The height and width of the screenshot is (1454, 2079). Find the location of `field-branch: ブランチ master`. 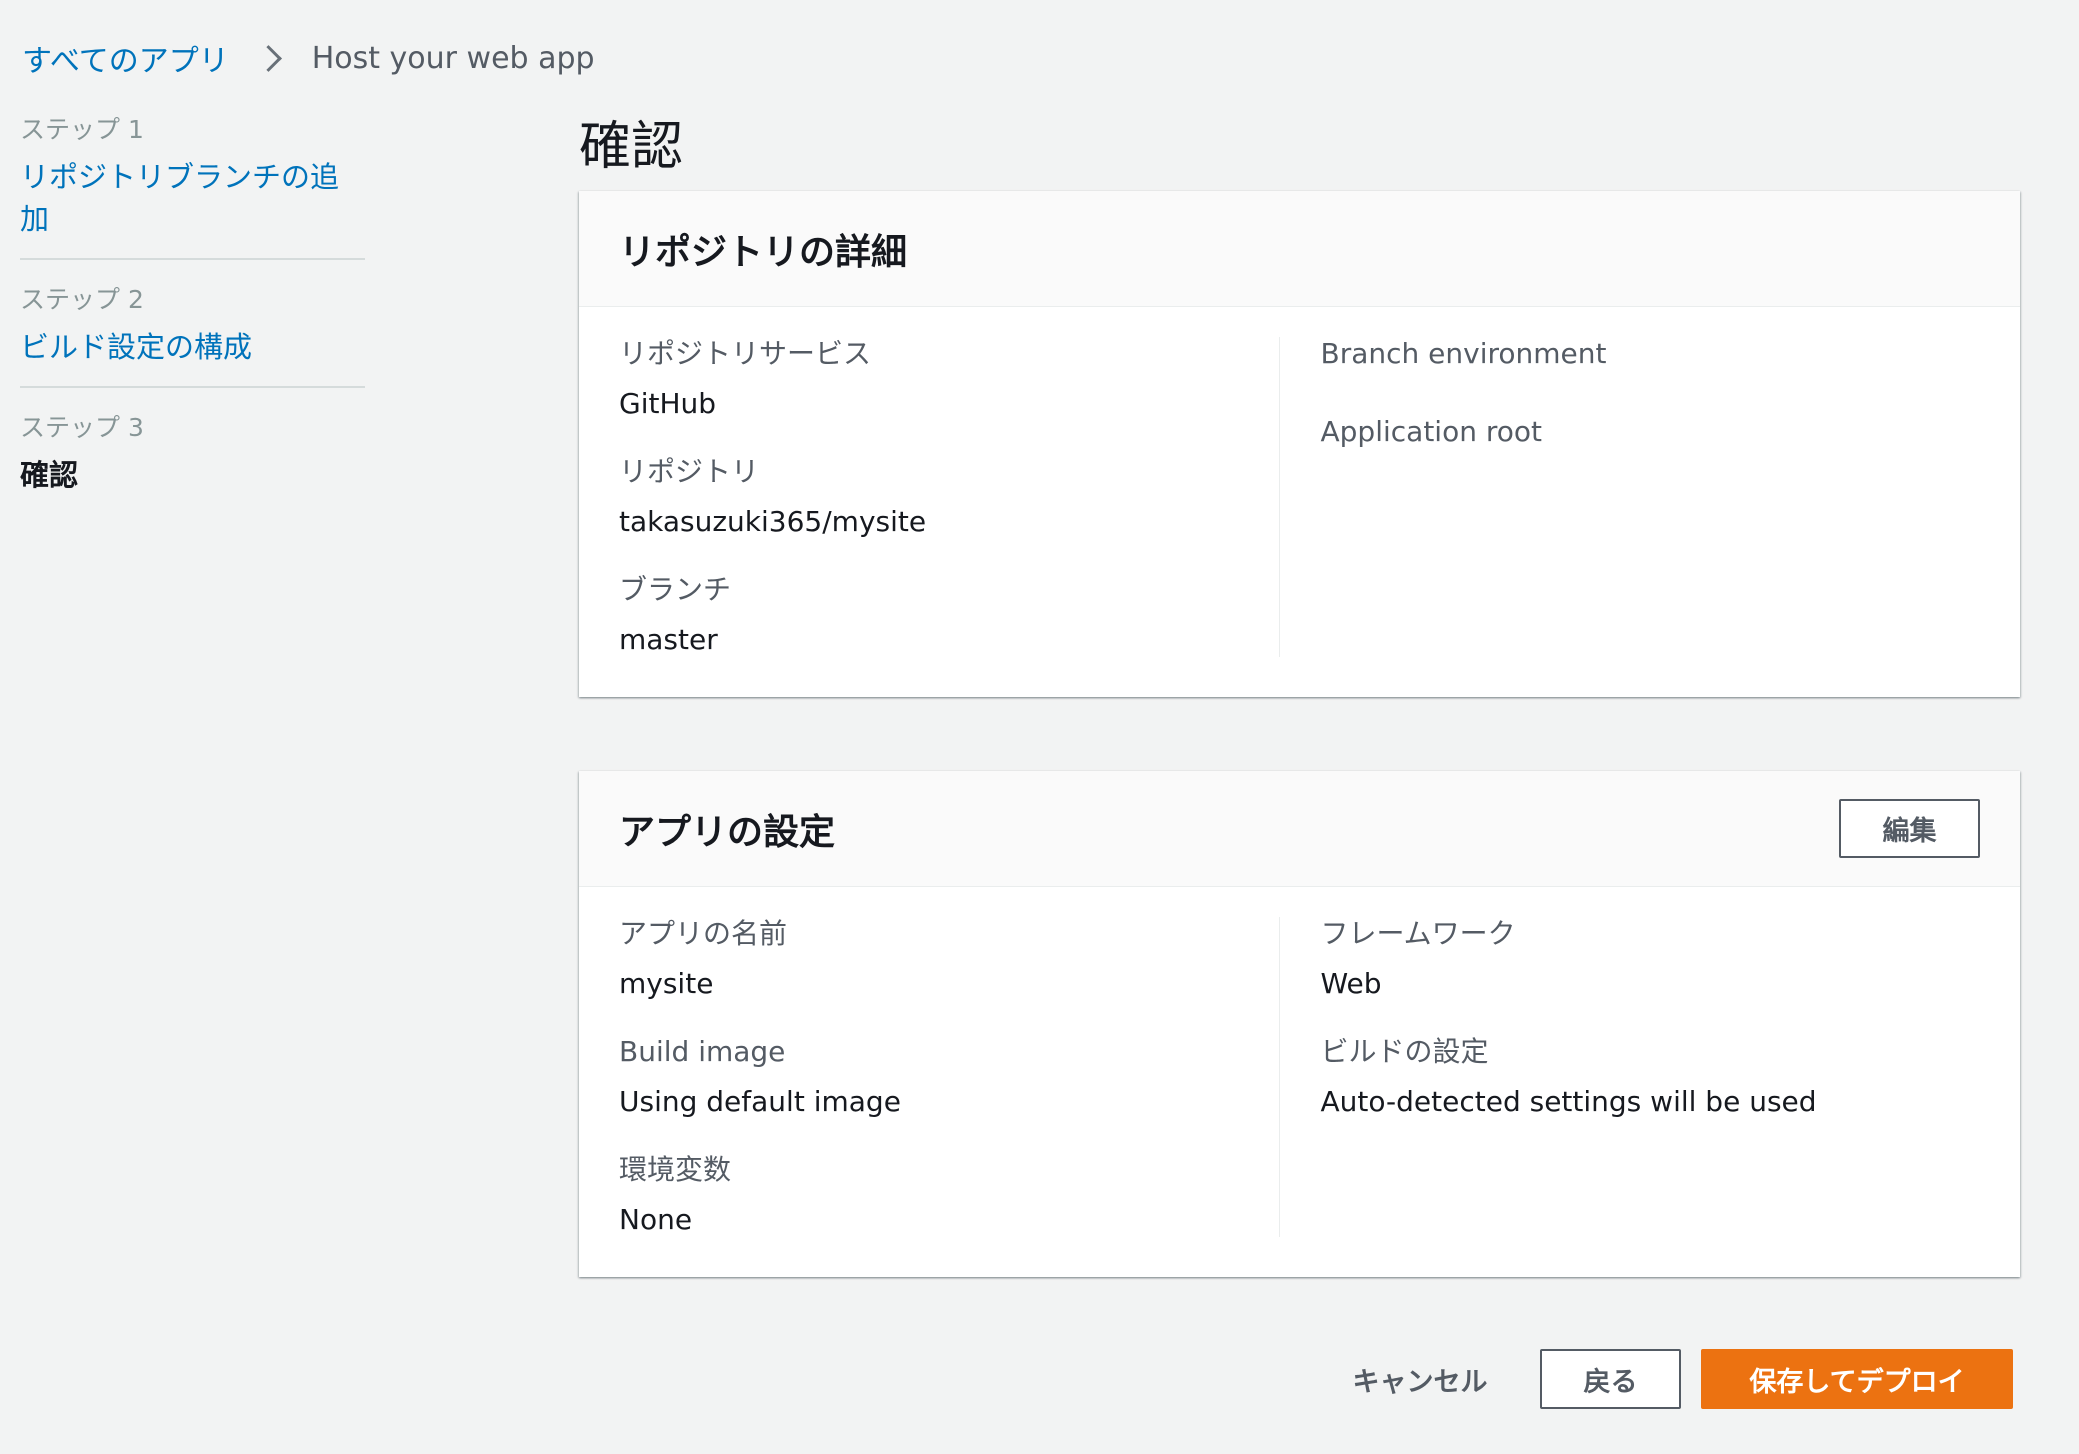

field-branch: ブランチ master is located at coordinates (949, 615).